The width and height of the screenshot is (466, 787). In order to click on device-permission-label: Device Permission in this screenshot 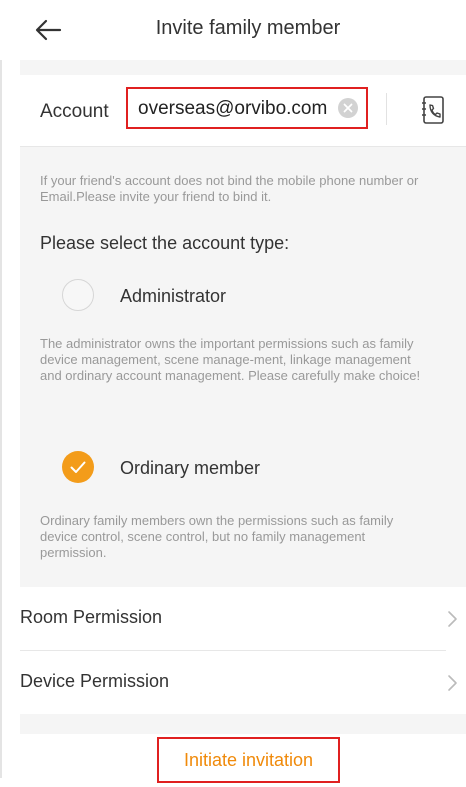, I will do `click(95, 681)`.